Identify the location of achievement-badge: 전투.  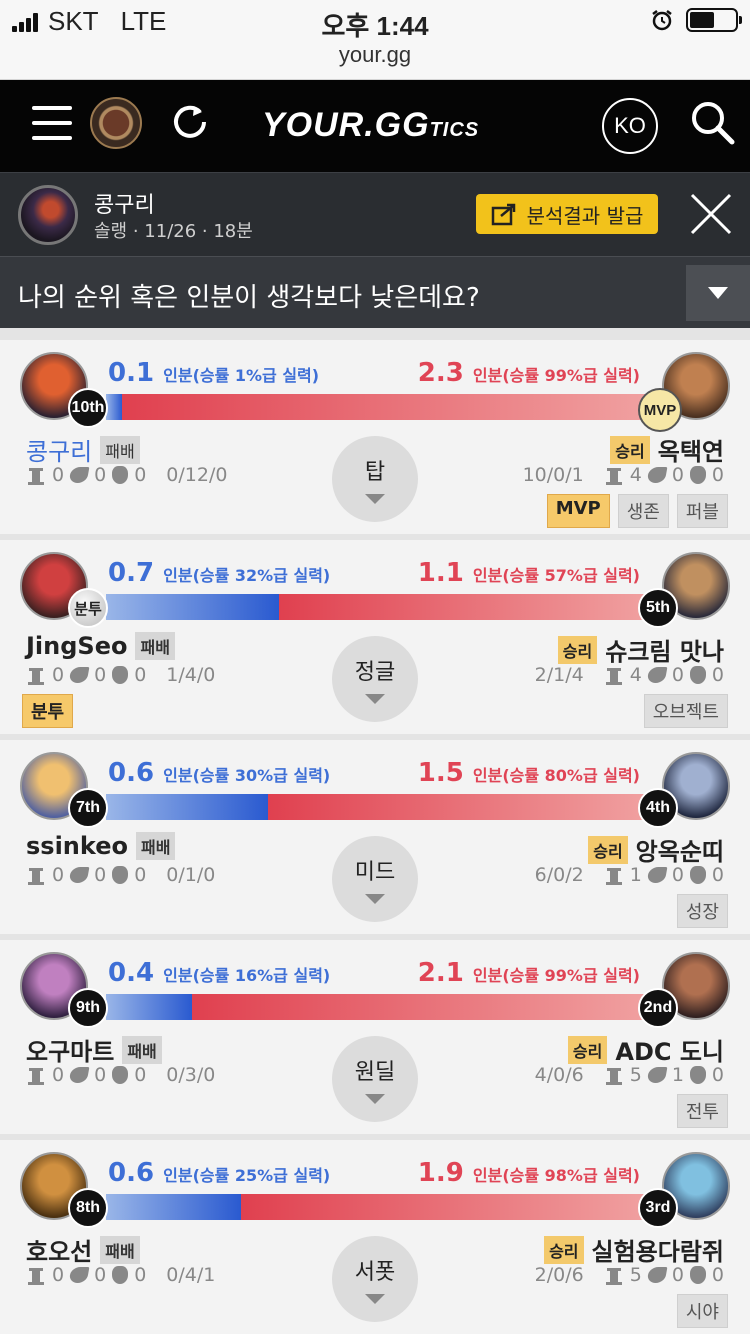
(702, 1111).